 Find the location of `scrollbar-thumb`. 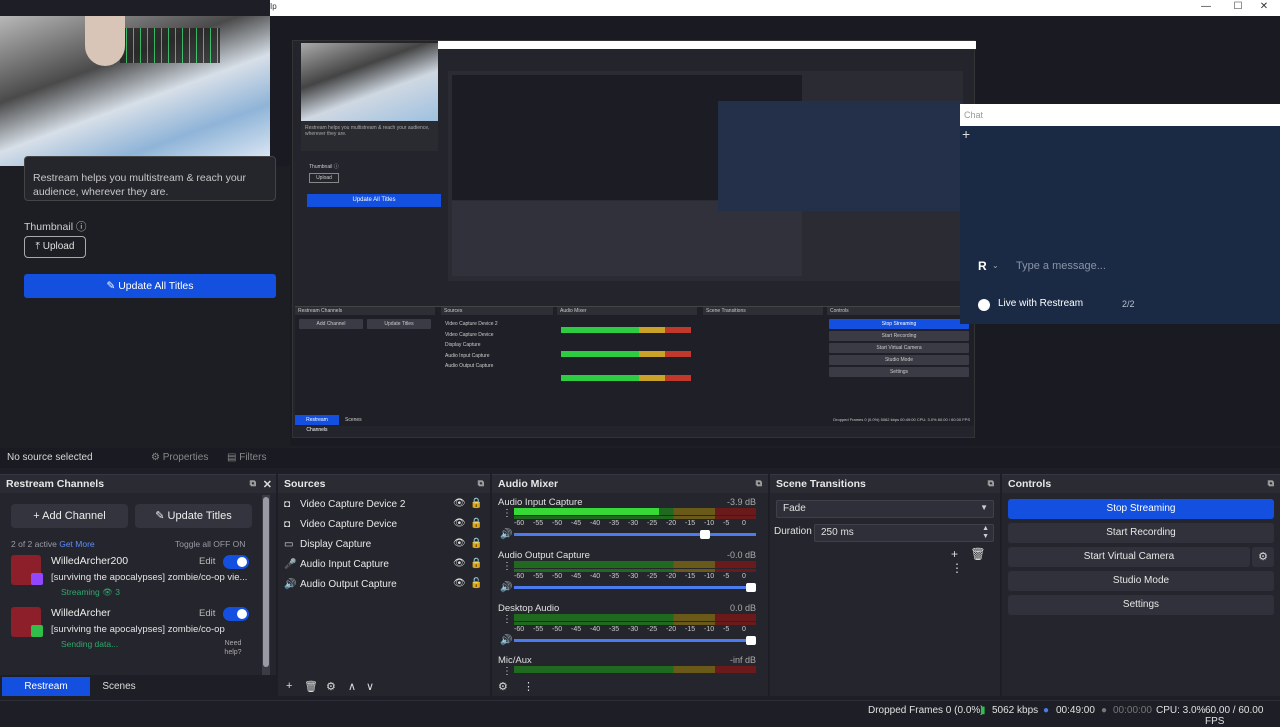

scrollbar-thumb is located at coordinates (266, 582).